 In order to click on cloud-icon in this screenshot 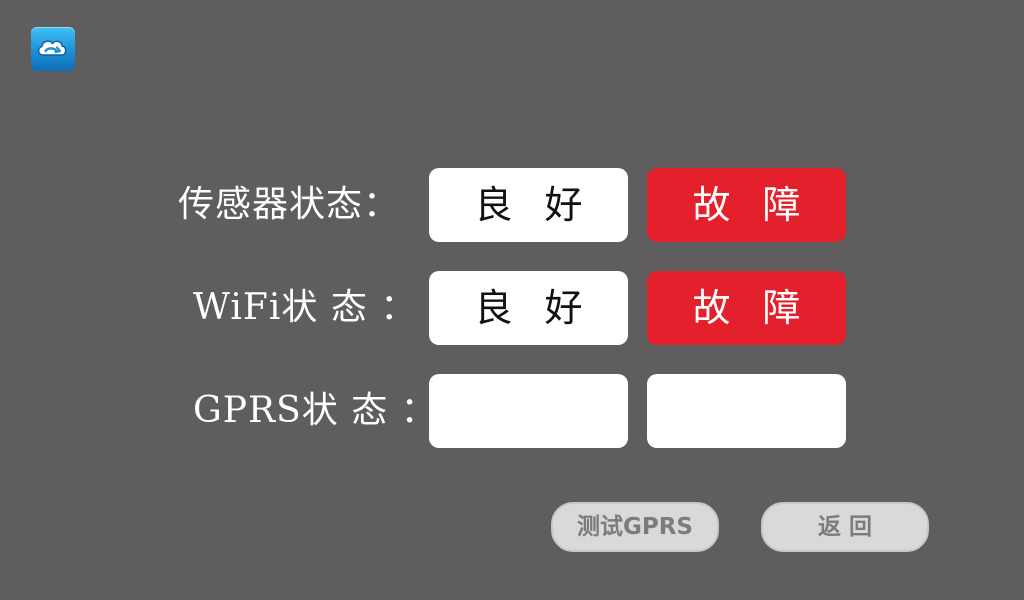, I will do `click(53, 49)`.